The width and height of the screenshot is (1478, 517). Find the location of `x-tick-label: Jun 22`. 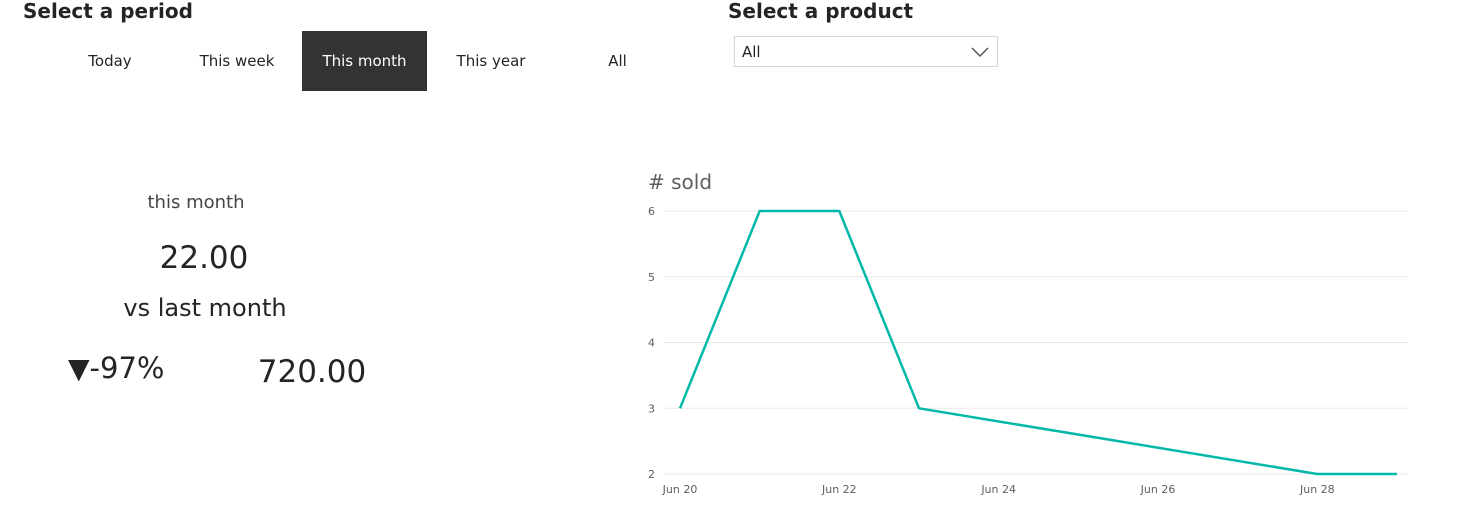

x-tick-label: Jun 22 is located at coordinates (839, 489).